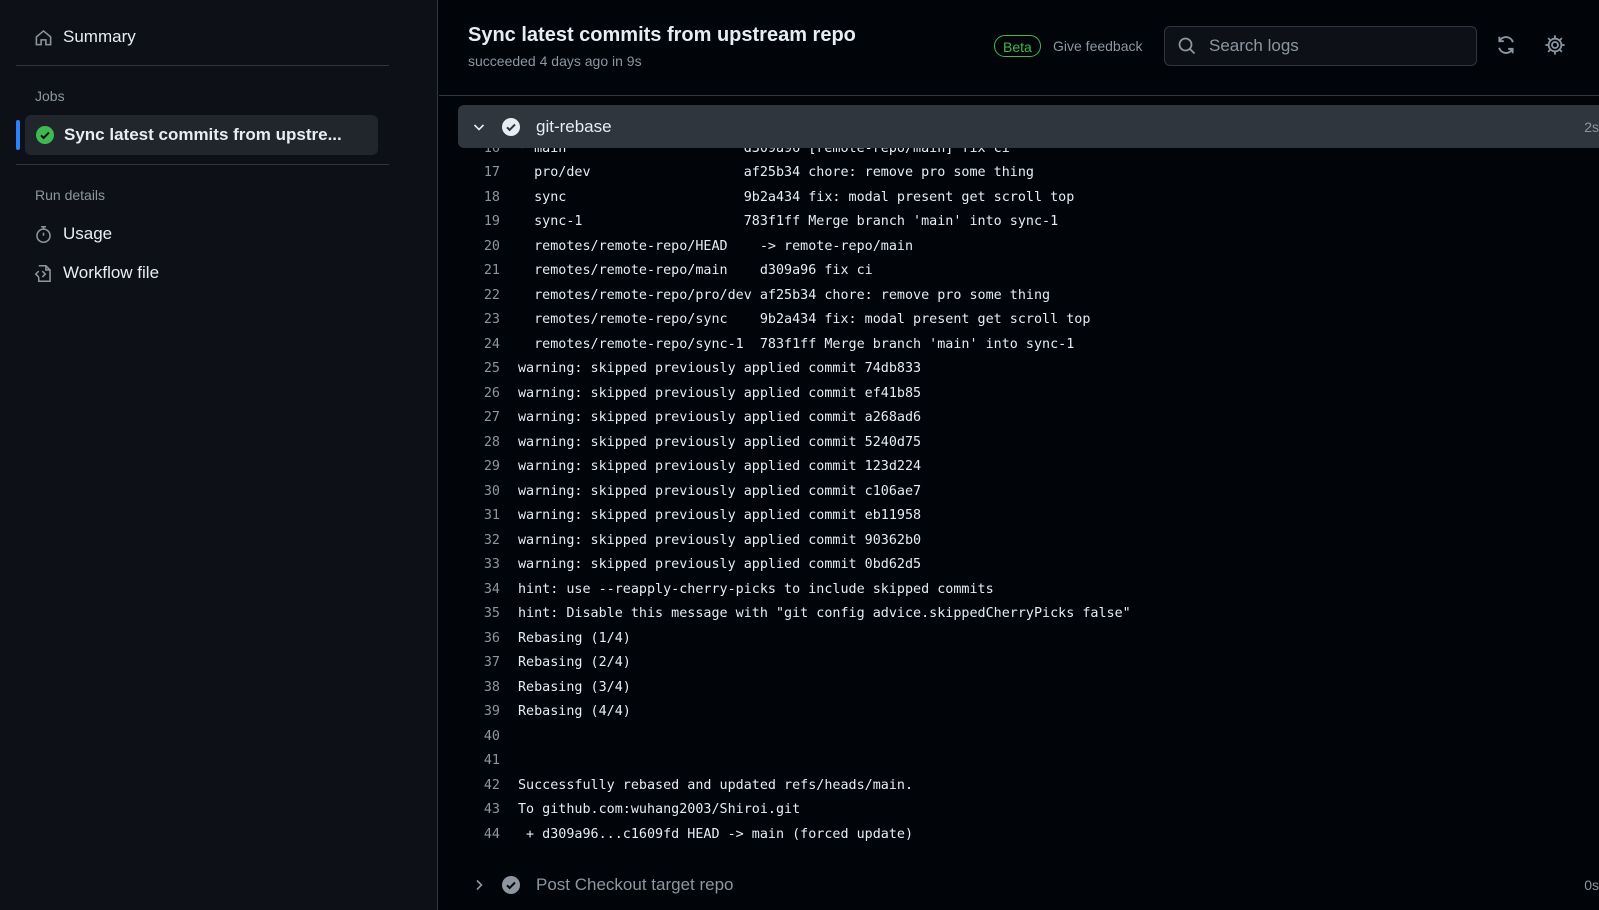 The width and height of the screenshot is (1599, 910). Describe the element at coordinates (479, 885) in the screenshot. I see `chevron-right-icon` at that location.